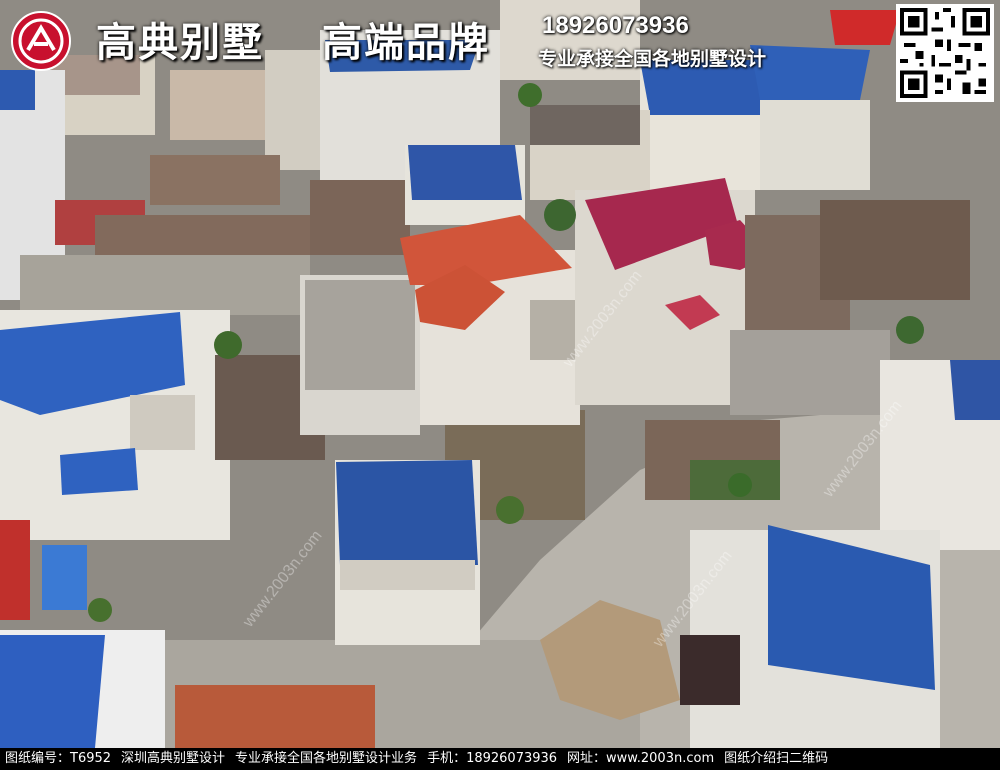 The height and width of the screenshot is (770, 1000). Describe the element at coordinates (64, 577) in the screenshot. I see `blue-shed` at that location.